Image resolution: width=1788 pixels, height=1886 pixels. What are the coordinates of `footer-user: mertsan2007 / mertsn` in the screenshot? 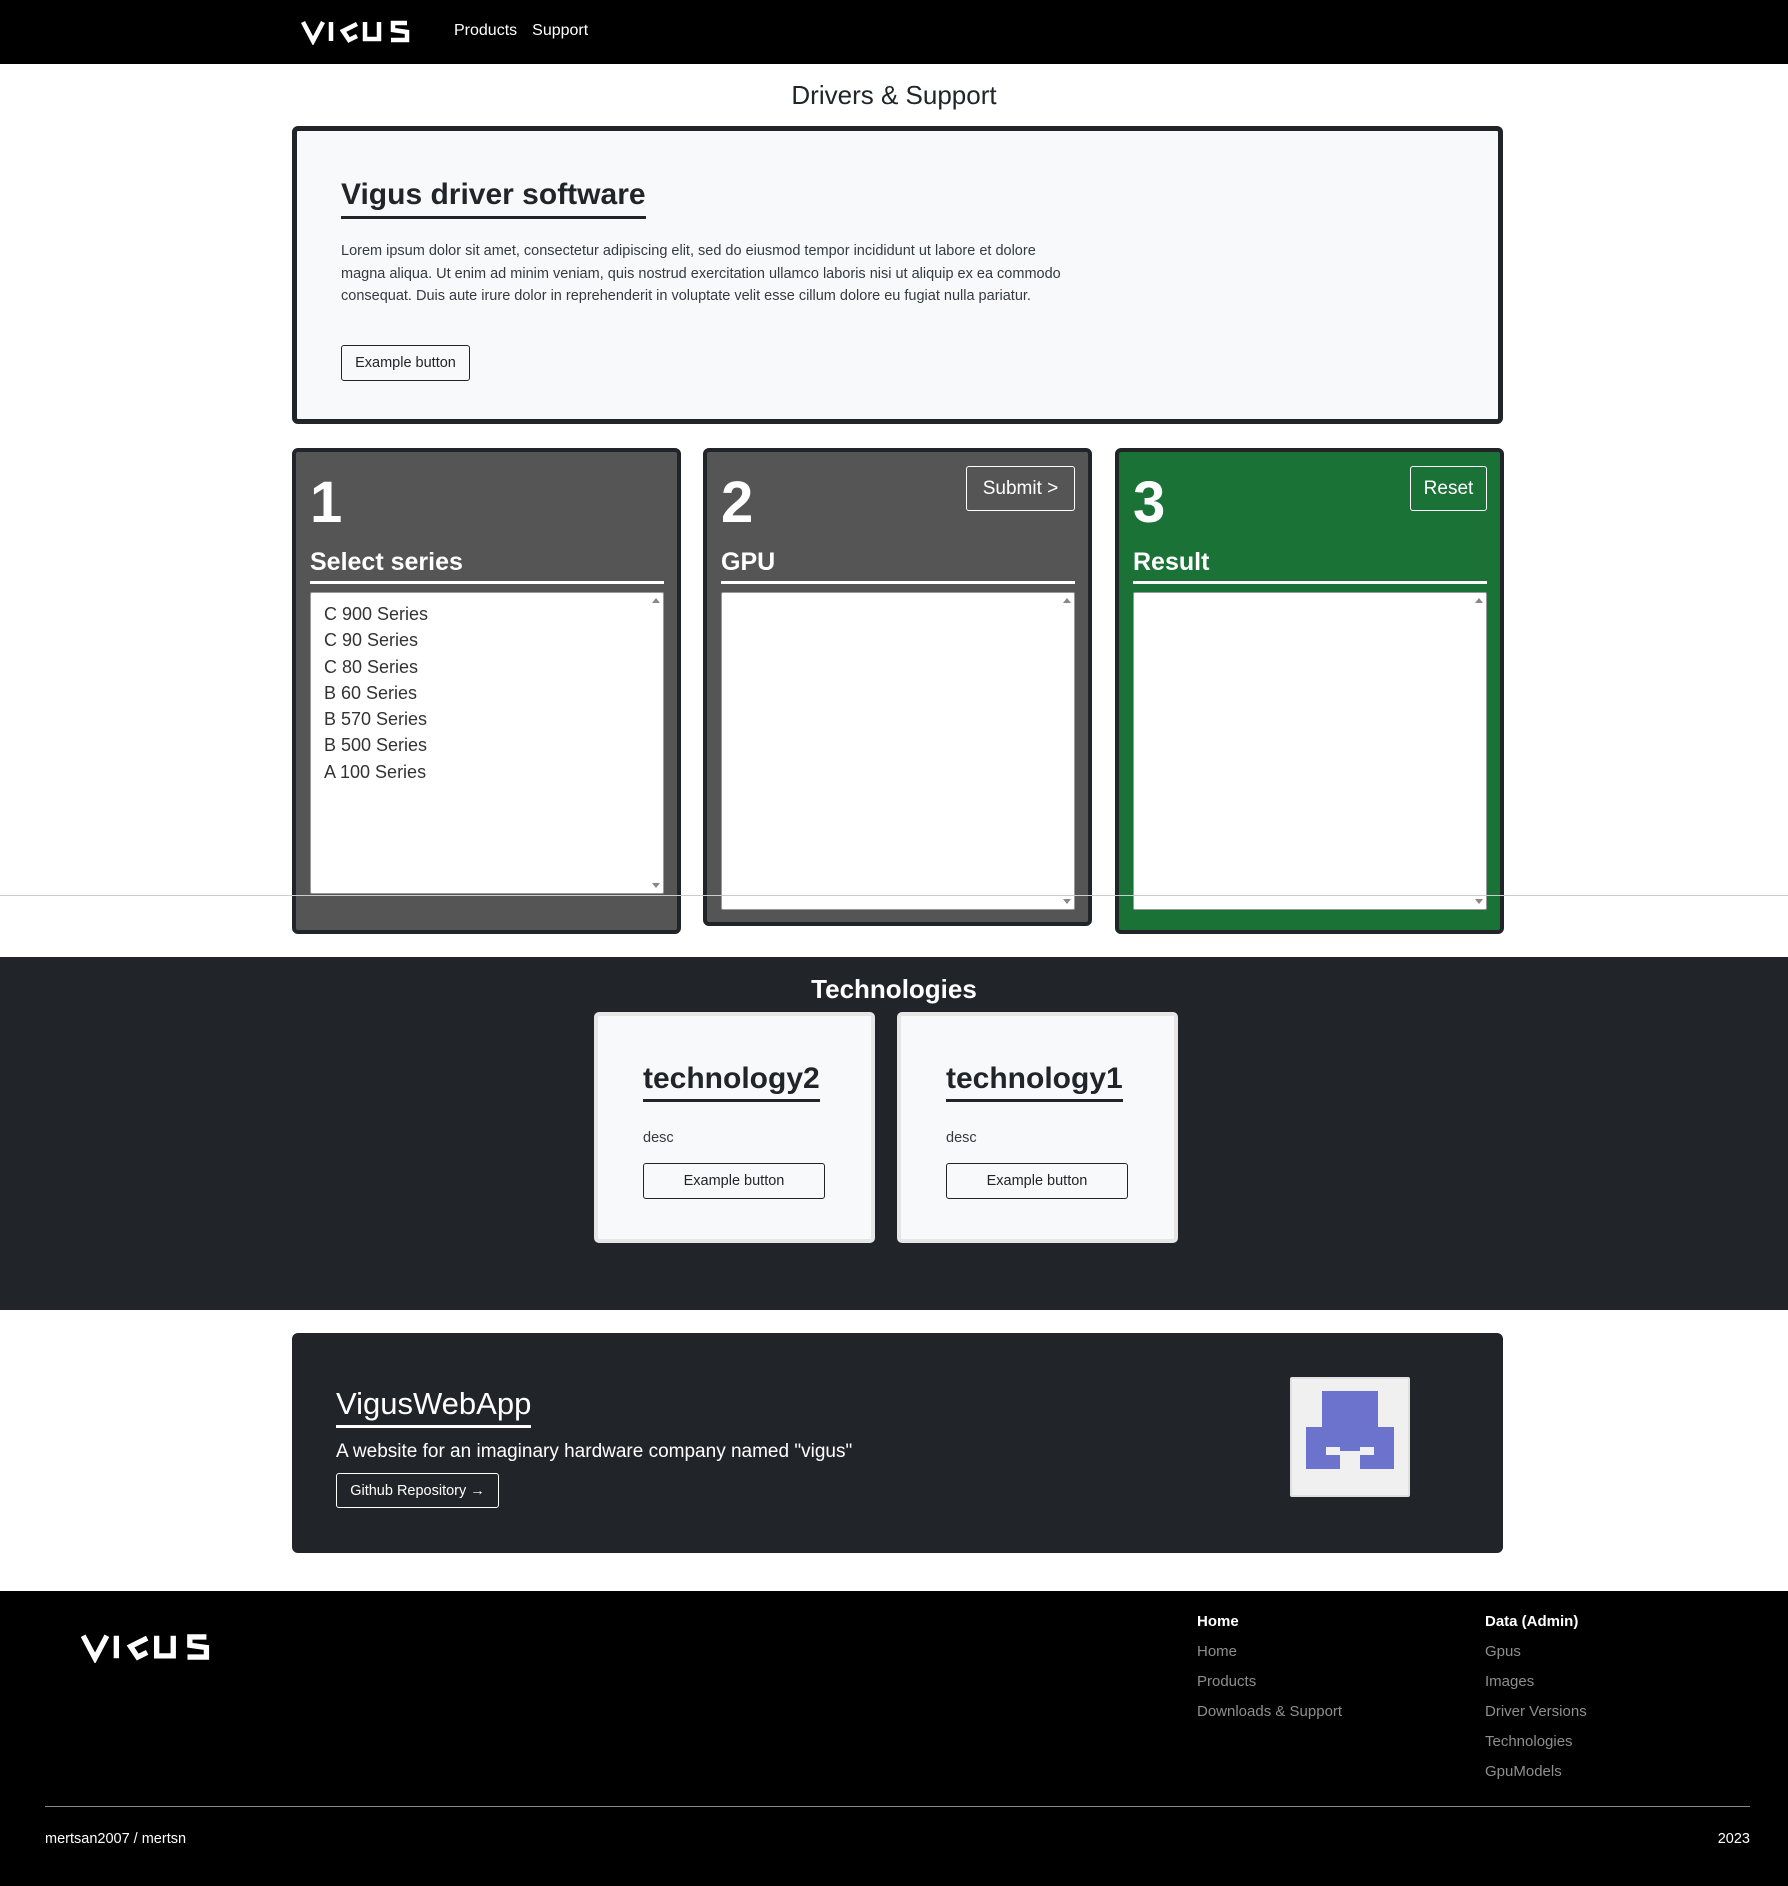 It's located at (116, 1839).